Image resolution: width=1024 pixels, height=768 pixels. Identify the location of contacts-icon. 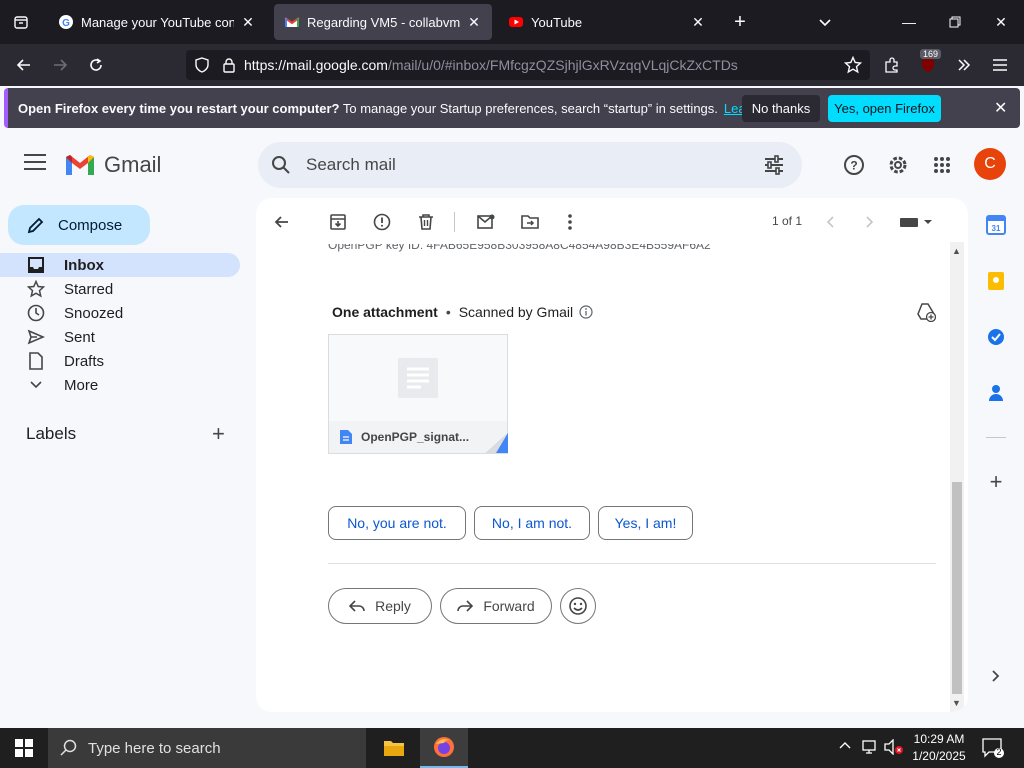
(996, 393).